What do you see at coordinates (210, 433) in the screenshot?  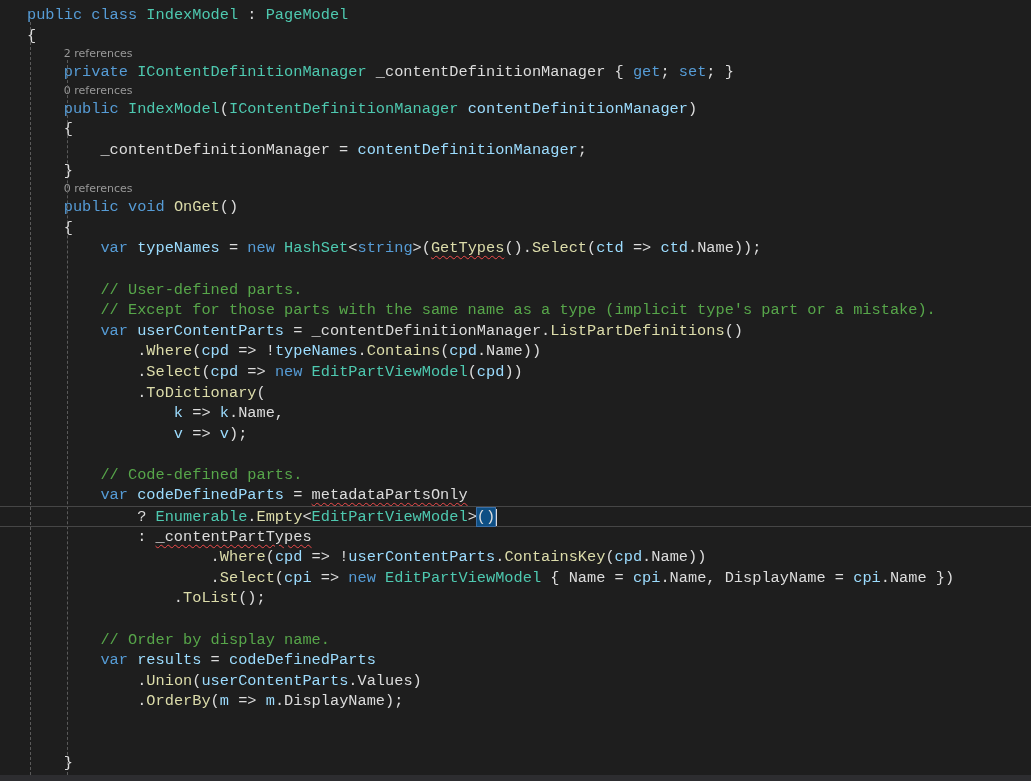 I see `code-line: v => v);` at bounding box center [210, 433].